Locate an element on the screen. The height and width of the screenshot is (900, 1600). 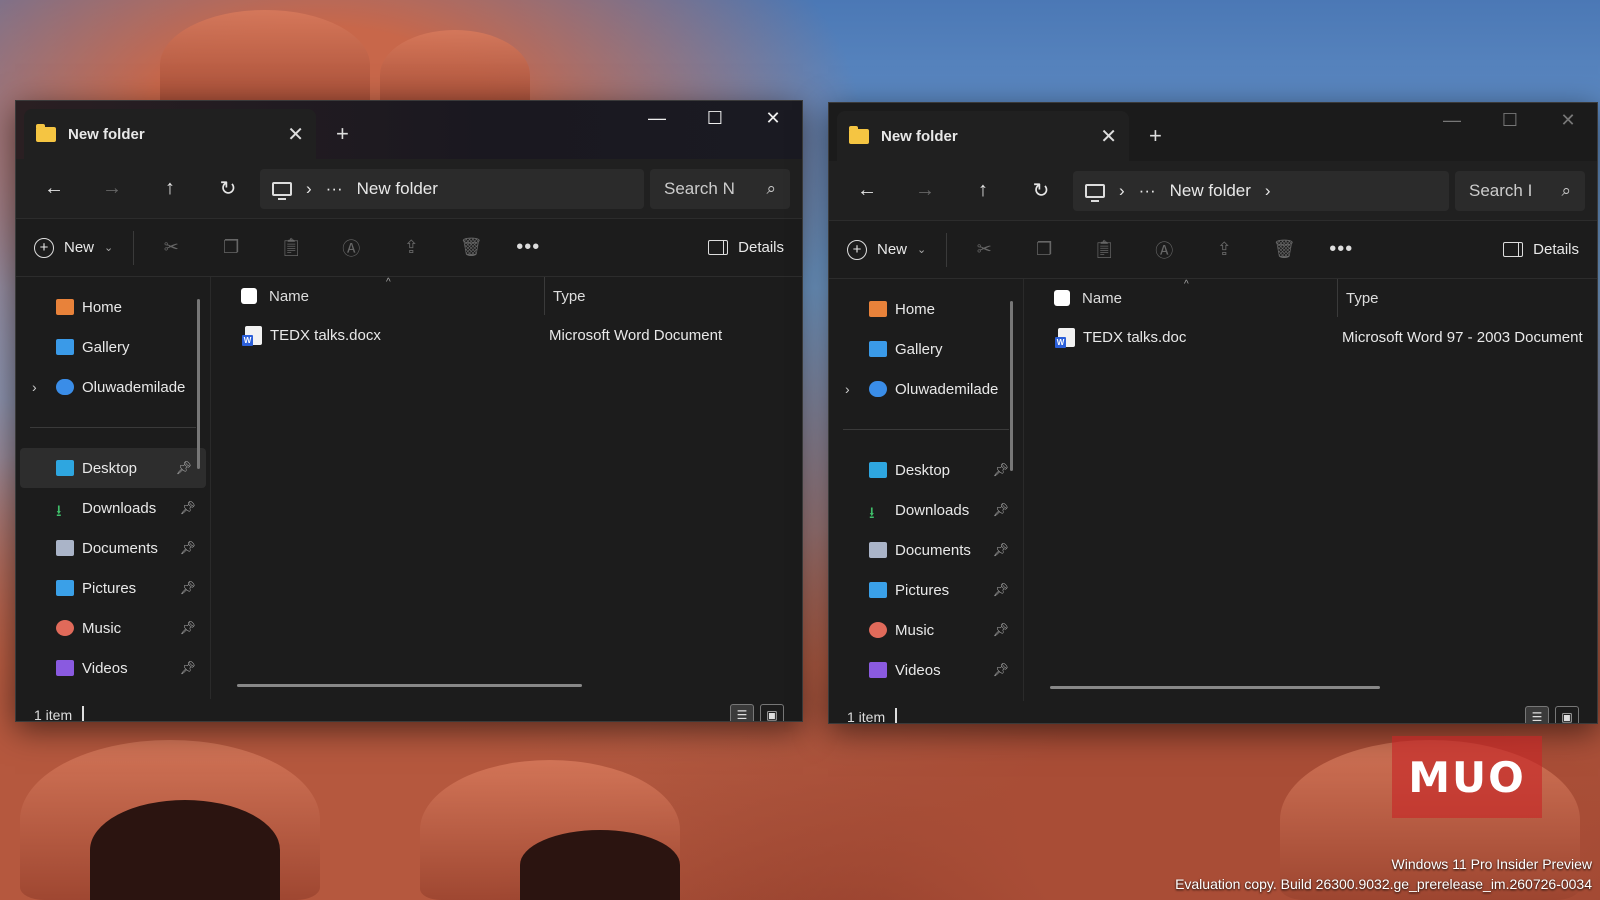
sidebar-item-label: Gallery is located at coordinates (106, 347).